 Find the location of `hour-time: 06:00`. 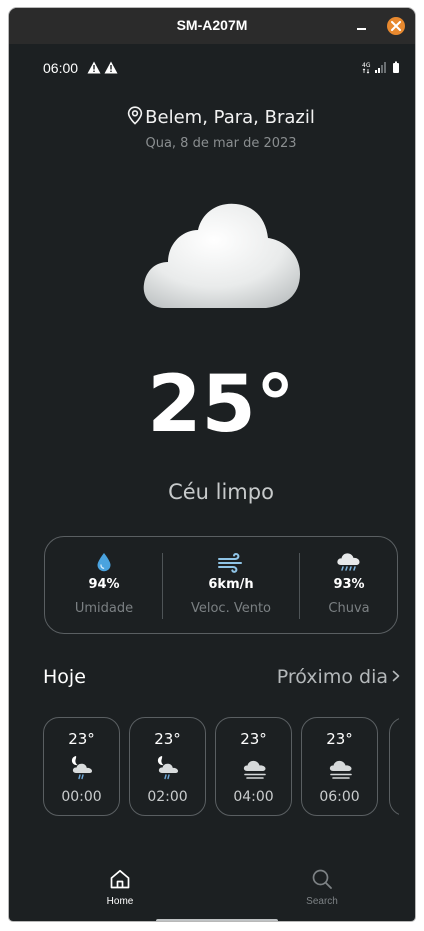

hour-time: 06:00 is located at coordinates (339, 797).